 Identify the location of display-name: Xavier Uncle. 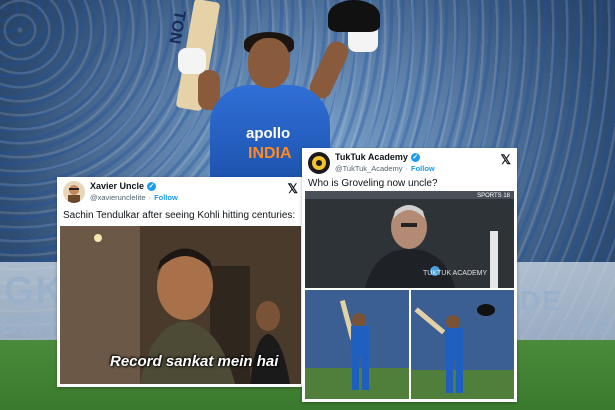
(117, 186).